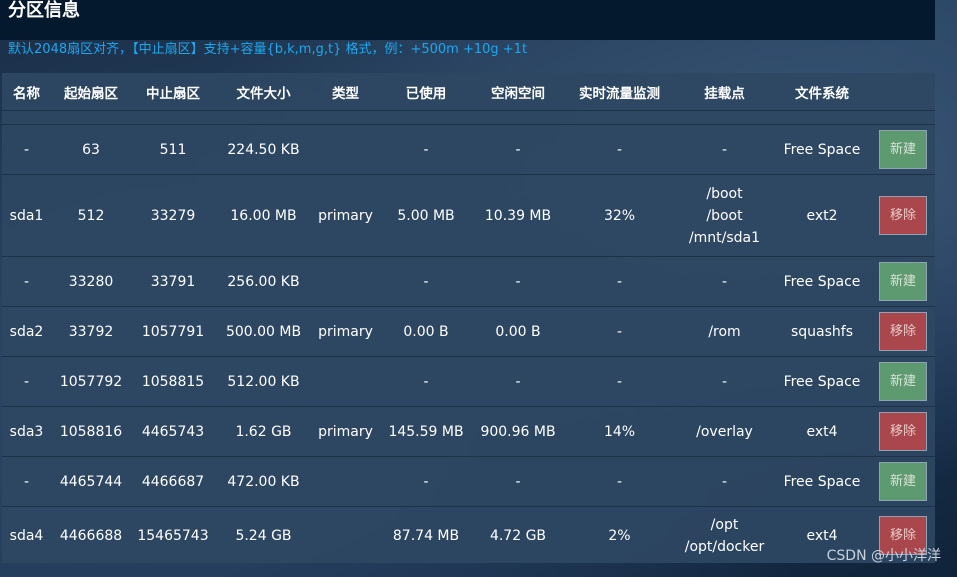 The height and width of the screenshot is (577, 957). I want to click on used-cell: 87.74 MB, so click(426, 535).